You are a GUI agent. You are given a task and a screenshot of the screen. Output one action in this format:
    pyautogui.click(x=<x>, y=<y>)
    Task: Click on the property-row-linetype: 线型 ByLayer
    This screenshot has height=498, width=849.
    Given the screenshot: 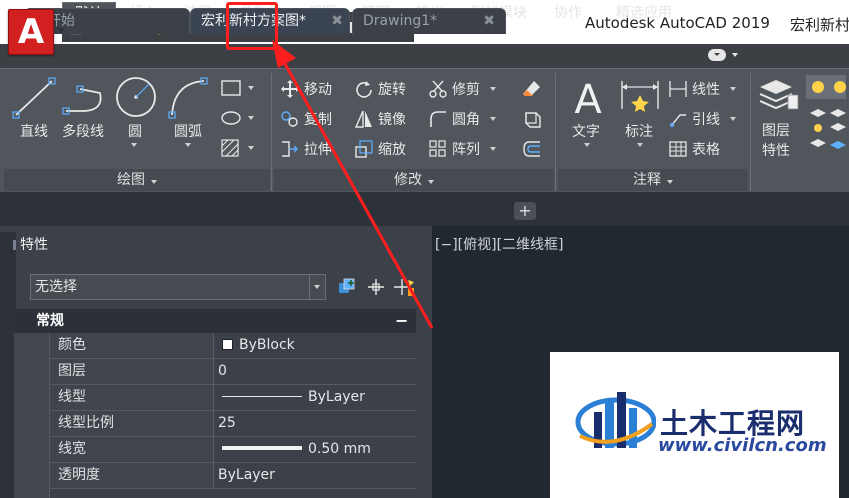 What is the action you would take?
    pyautogui.click(x=233, y=398)
    